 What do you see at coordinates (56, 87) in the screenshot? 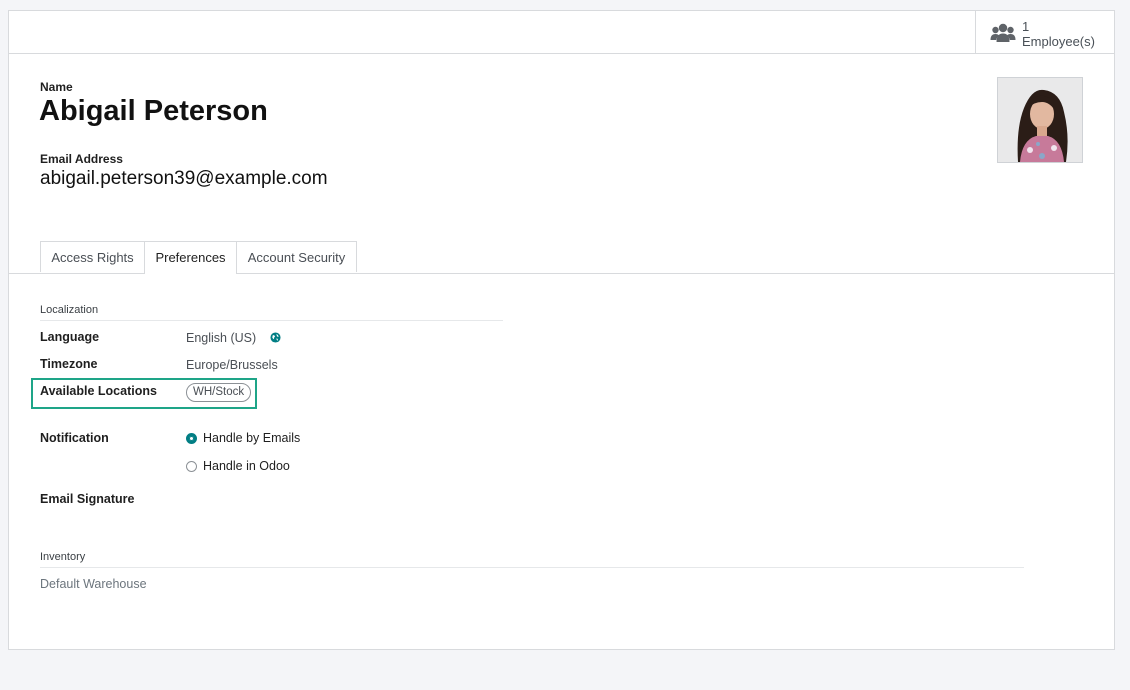
I see `name-label: Name` at bounding box center [56, 87].